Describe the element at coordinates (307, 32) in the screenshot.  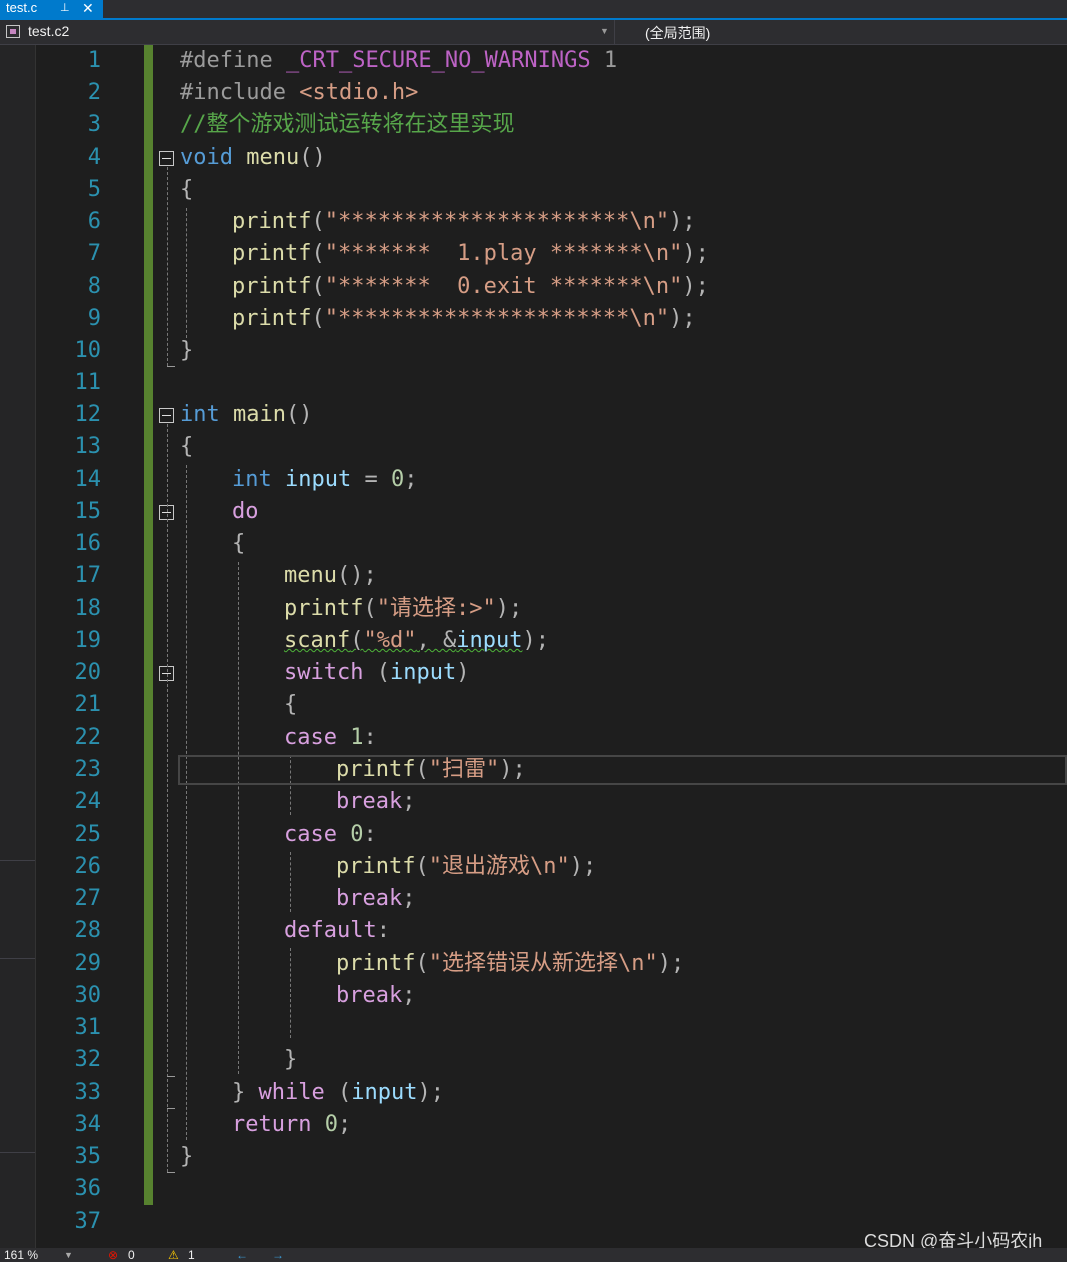
I see `project-dropdown: test.c2 ▼` at that location.